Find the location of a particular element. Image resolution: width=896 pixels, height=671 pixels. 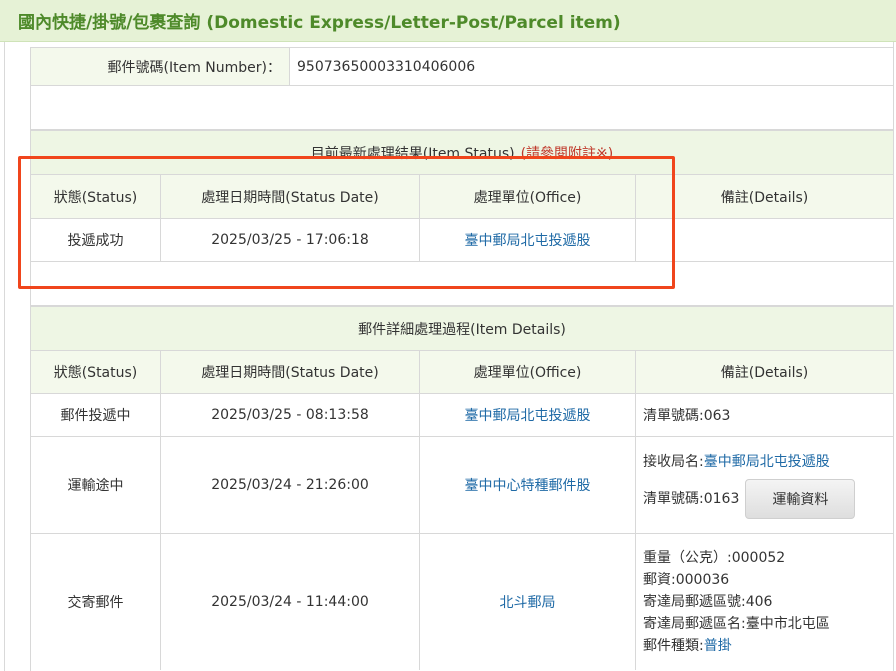

weight-line: 重量（公克）:000052 is located at coordinates (714, 558).